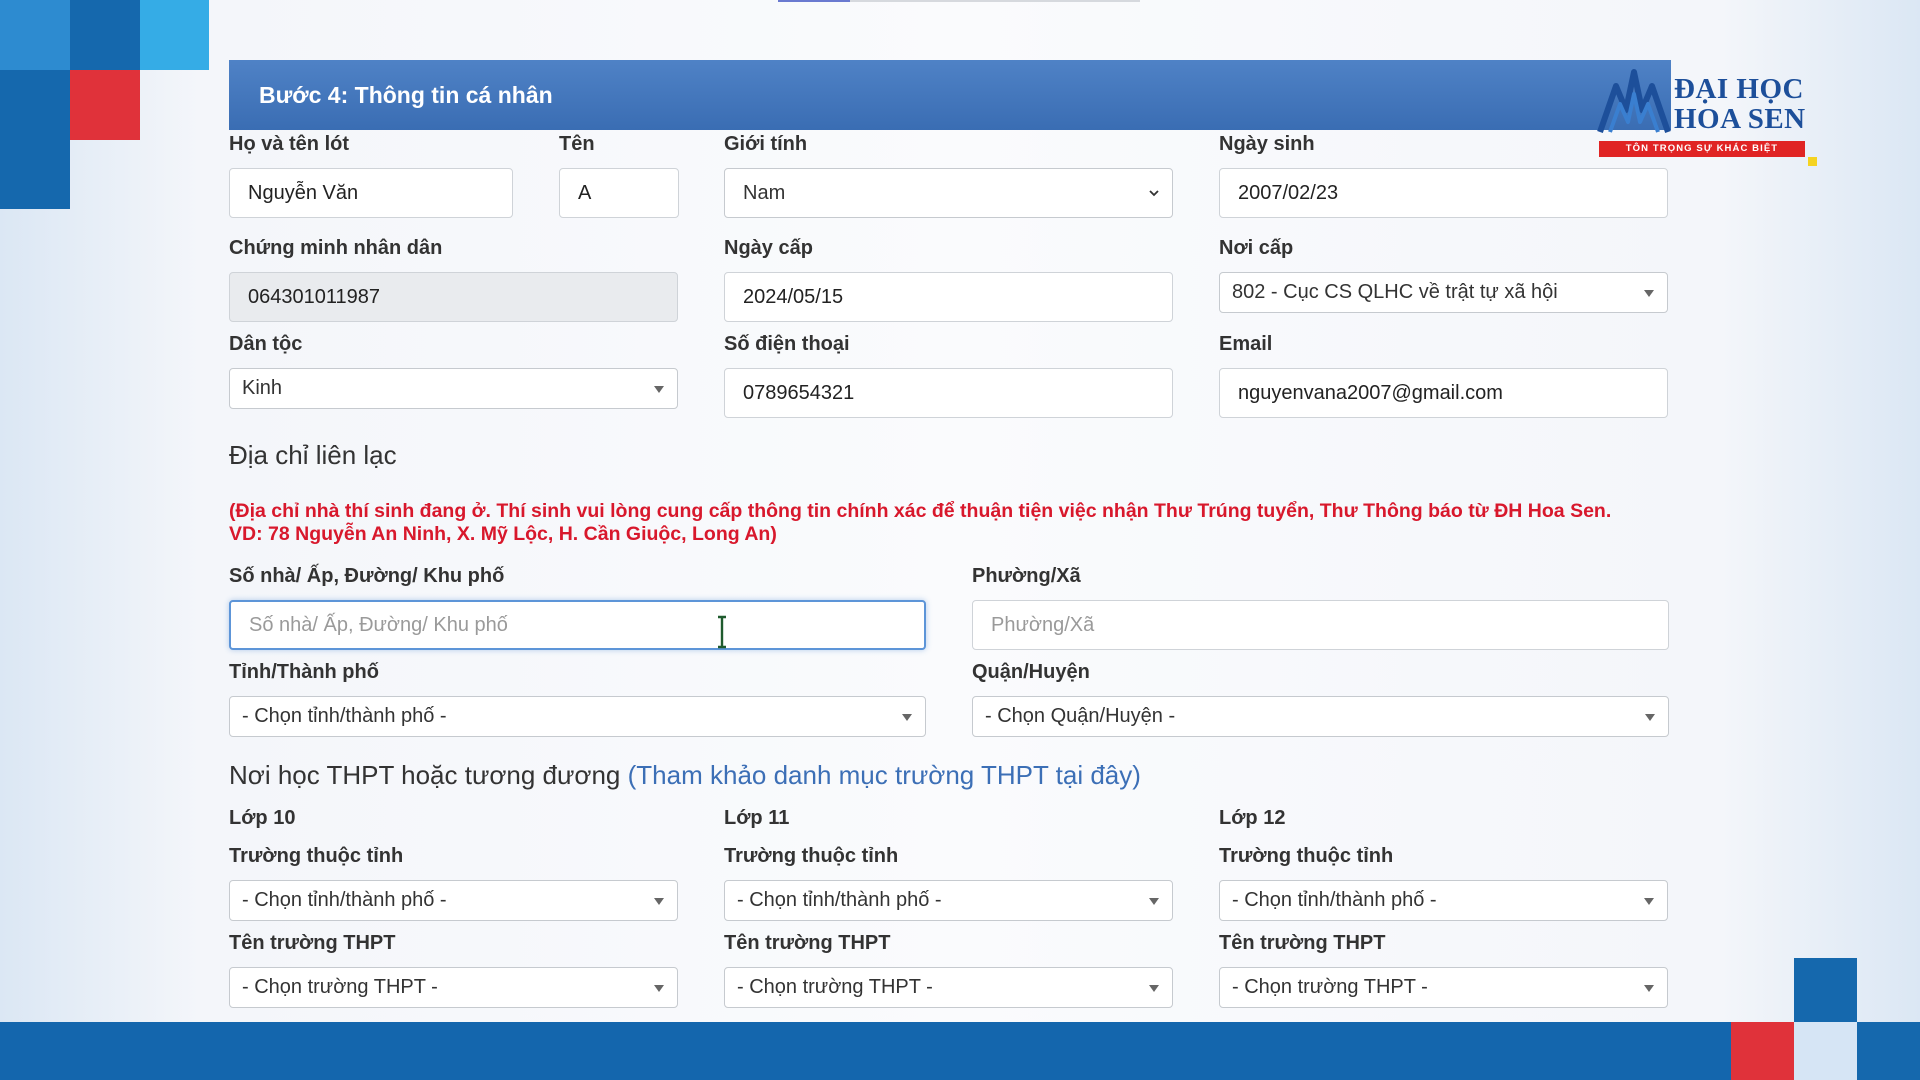  What do you see at coordinates (948, 193) in the screenshot?
I see `gender-select: Nam` at bounding box center [948, 193].